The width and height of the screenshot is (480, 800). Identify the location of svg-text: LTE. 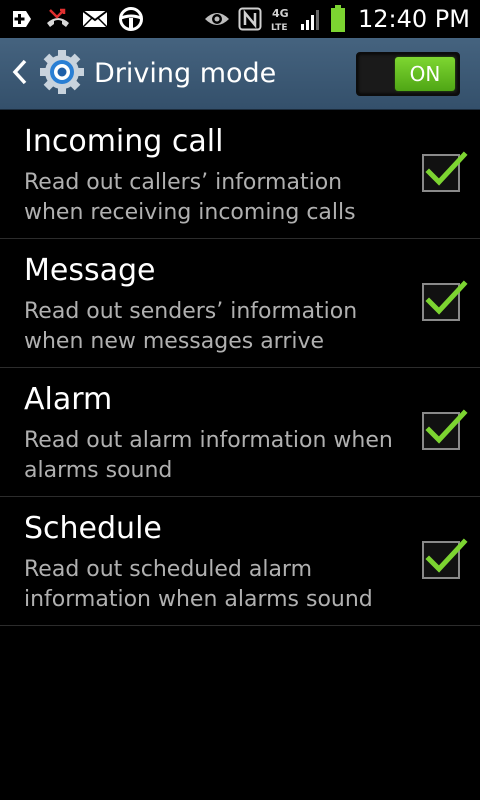
(279, 27).